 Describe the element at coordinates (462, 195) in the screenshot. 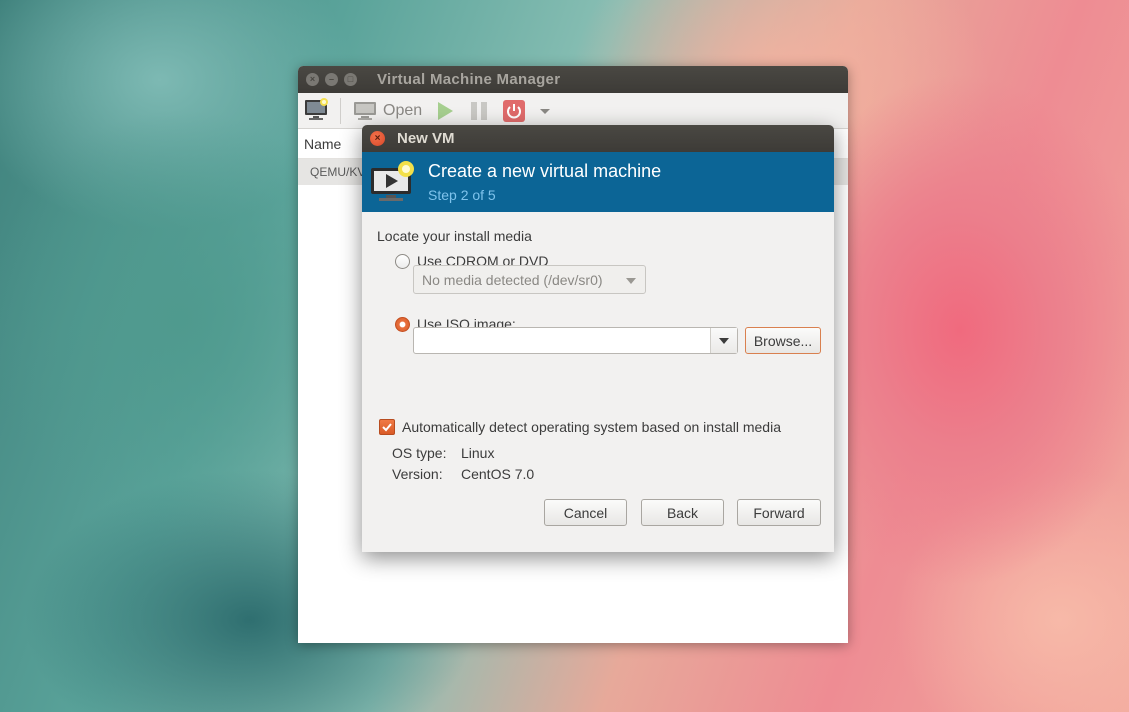

I see `header-step: Step 2 of 5` at that location.